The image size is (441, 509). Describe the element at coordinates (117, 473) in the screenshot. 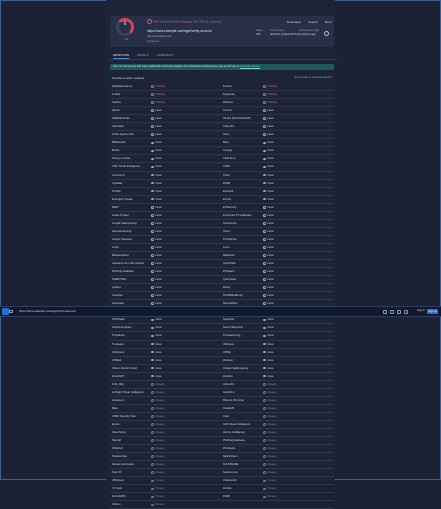

I see `vendor-name: Snort IP` at that location.